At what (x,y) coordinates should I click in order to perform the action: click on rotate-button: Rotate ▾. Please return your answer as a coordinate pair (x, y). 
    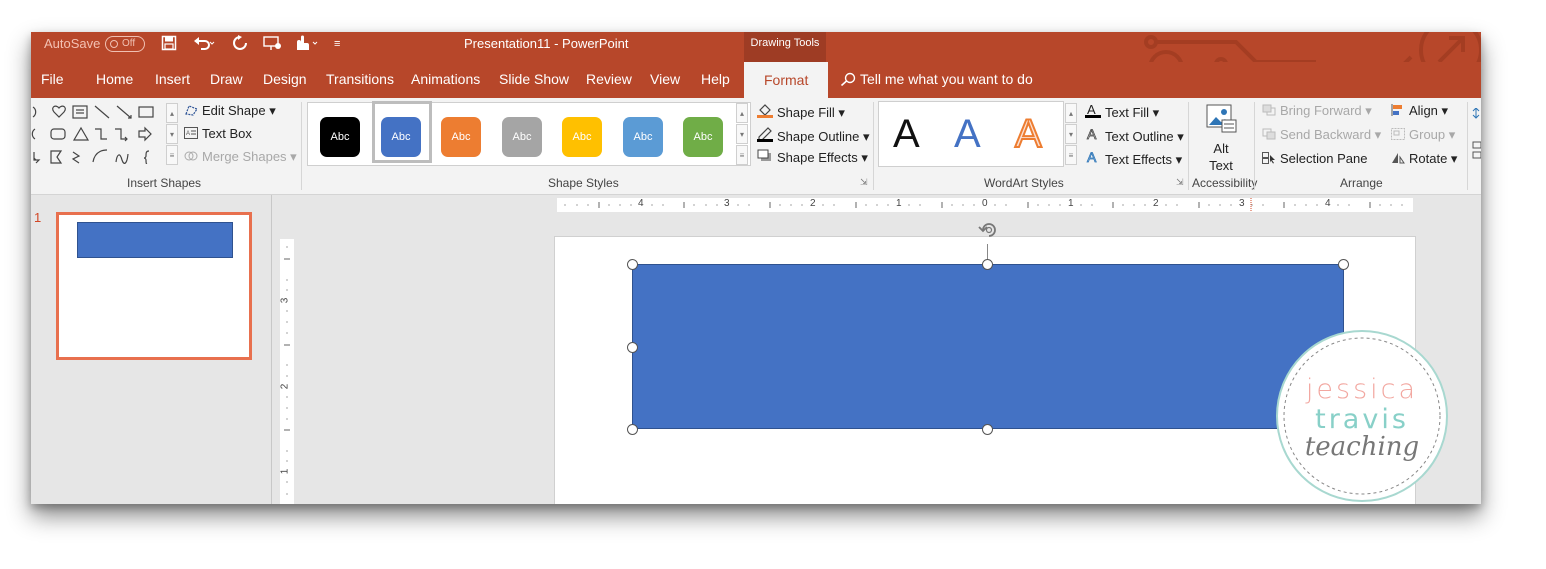
    Looking at the image, I should click on (1424, 159).